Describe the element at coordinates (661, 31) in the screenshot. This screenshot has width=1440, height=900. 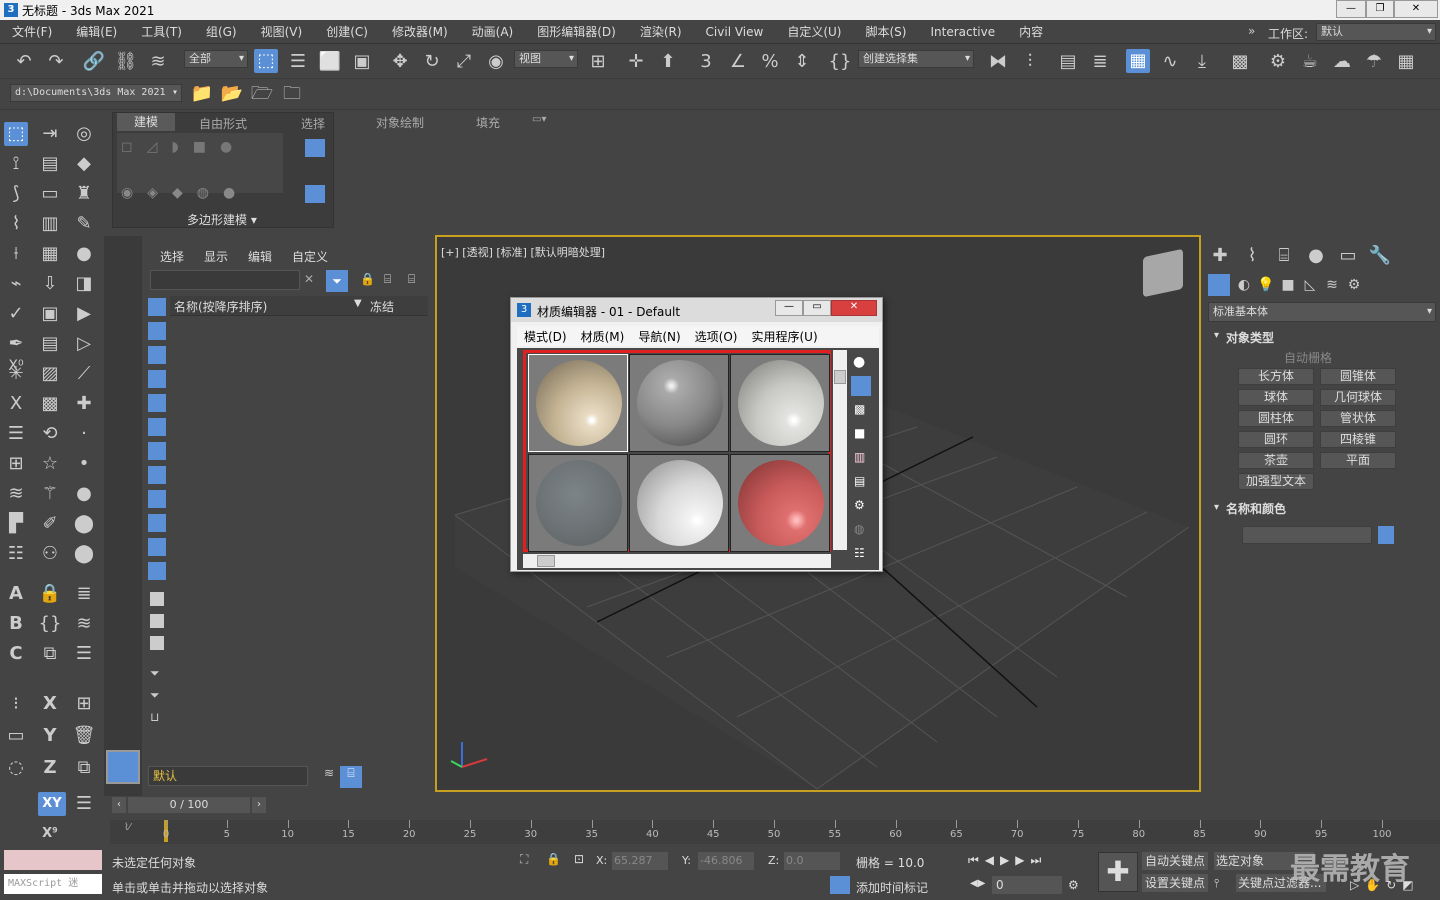
I see `menu-rendering: 渲染(R)` at that location.